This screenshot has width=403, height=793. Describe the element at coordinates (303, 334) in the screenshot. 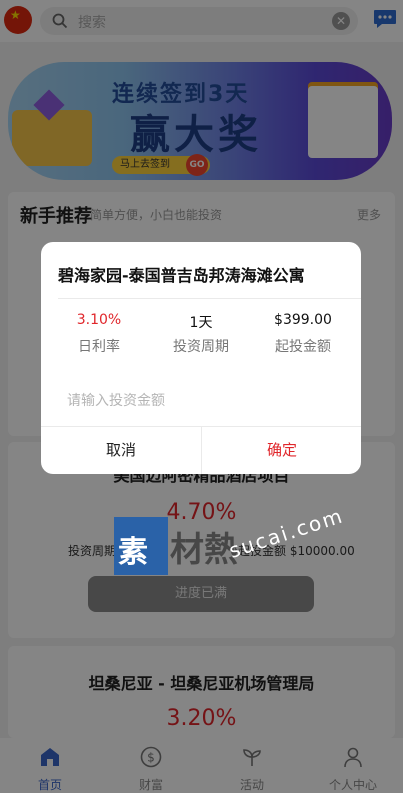

I see `stat-min-amount: $399.00 起投金额` at that location.